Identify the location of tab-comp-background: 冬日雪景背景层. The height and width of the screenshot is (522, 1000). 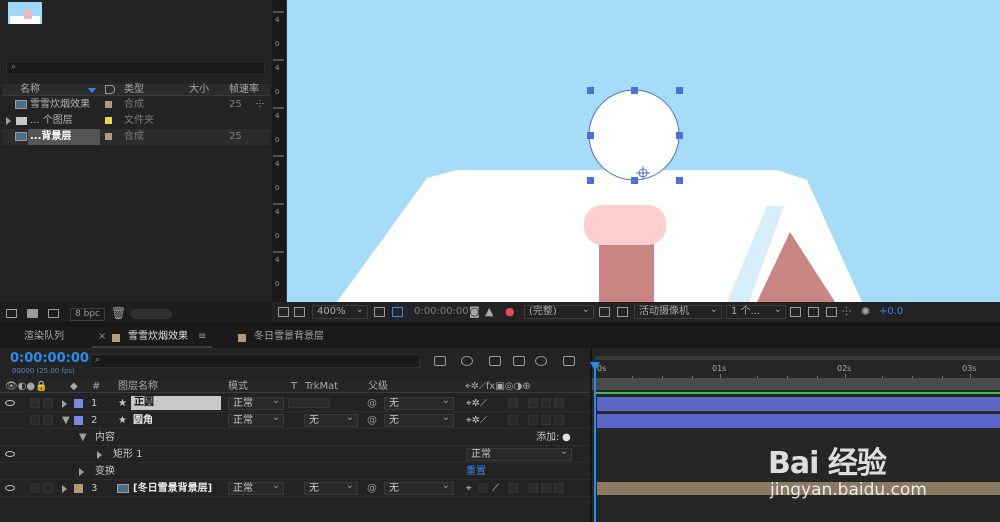
(289, 337).